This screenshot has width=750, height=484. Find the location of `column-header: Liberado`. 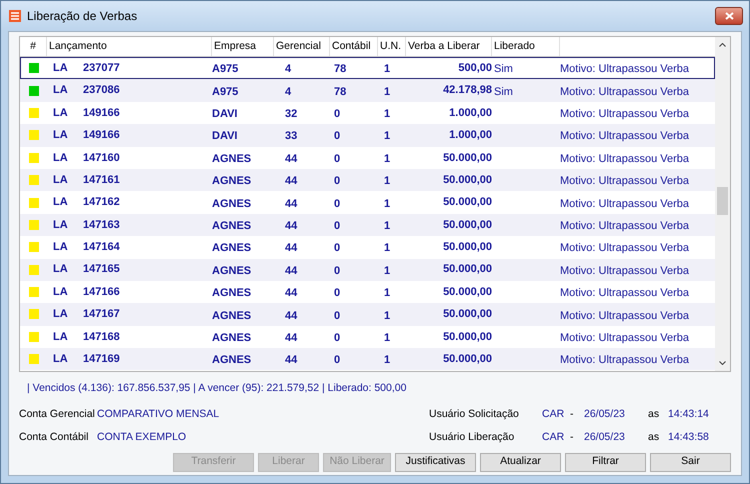

column-header: Liberado is located at coordinates (514, 46).